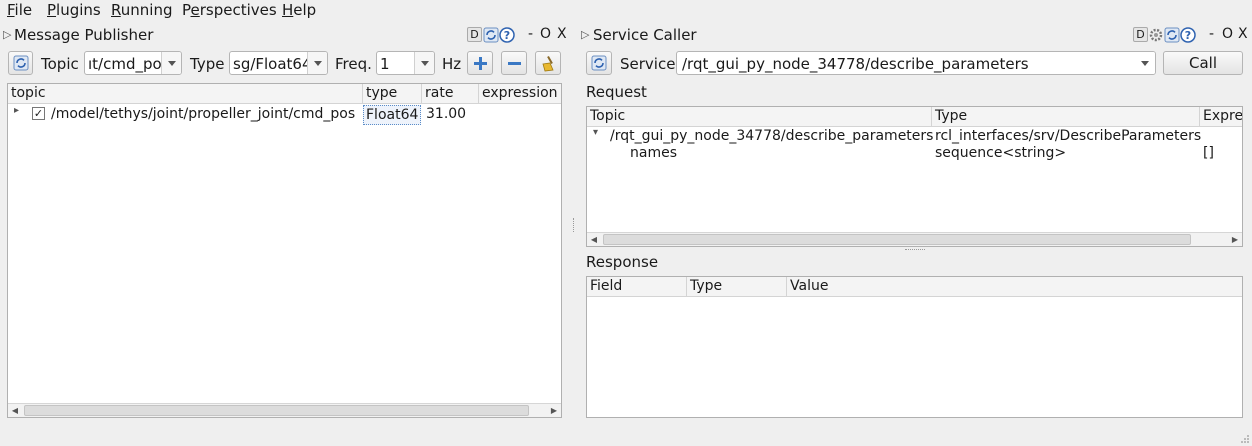  Describe the element at coordinates (129, 64) in the screenshot. I see `topic-combo-value: ıt/cmd_pos` at that location.